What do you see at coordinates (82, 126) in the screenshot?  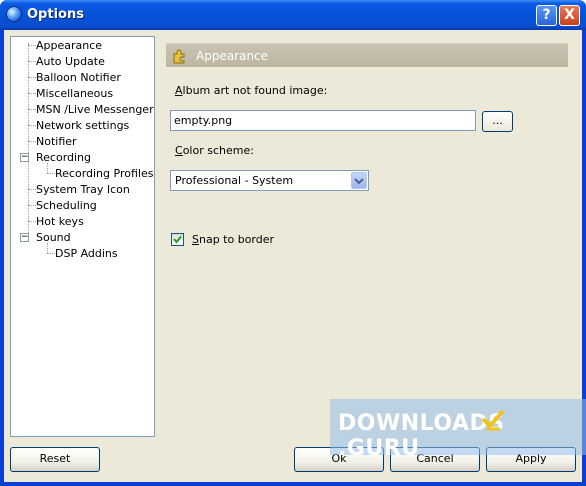 I see `tree-item-network-settings: Network settings` at bounding box center [82, 126].